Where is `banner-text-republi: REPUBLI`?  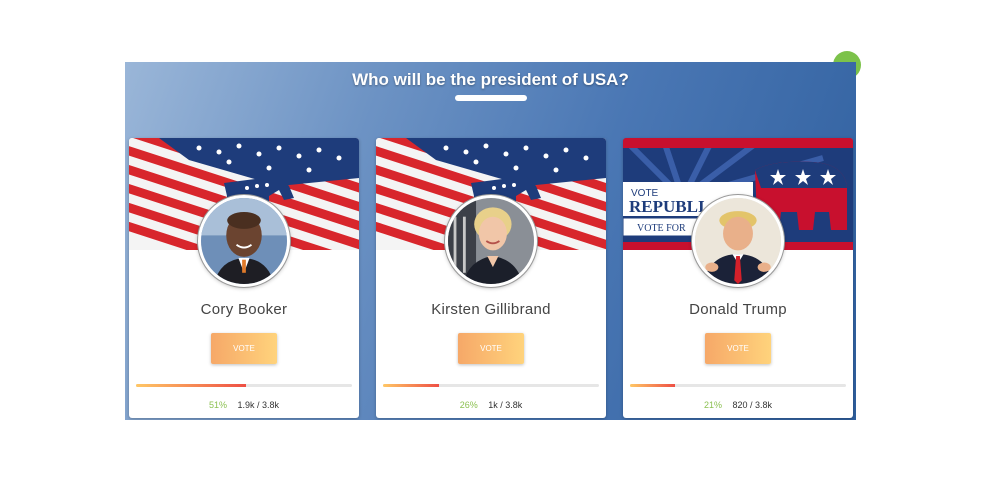
banner-text-republi: REPUBLI is located at coordinates (667, 206).